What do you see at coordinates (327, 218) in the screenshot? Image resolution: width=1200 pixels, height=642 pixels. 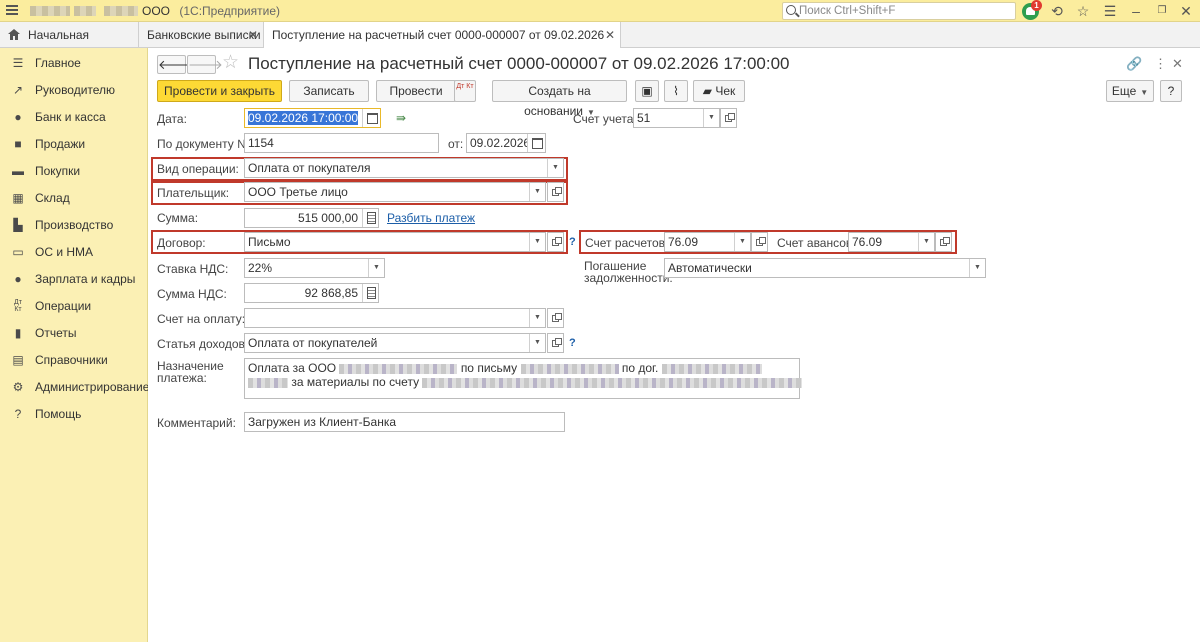 I see `sum-value: 515 000,00` at bounding box center [327, 218].